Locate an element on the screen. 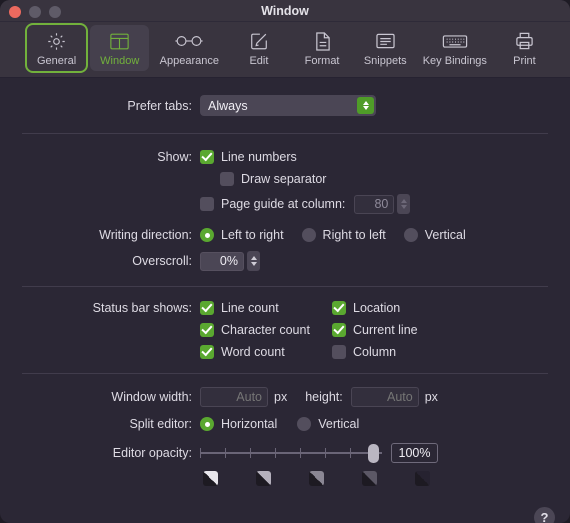 The width and height of the screenshot is (570, 523). checkbox-current-line-box is located at coordinates (339, 330).